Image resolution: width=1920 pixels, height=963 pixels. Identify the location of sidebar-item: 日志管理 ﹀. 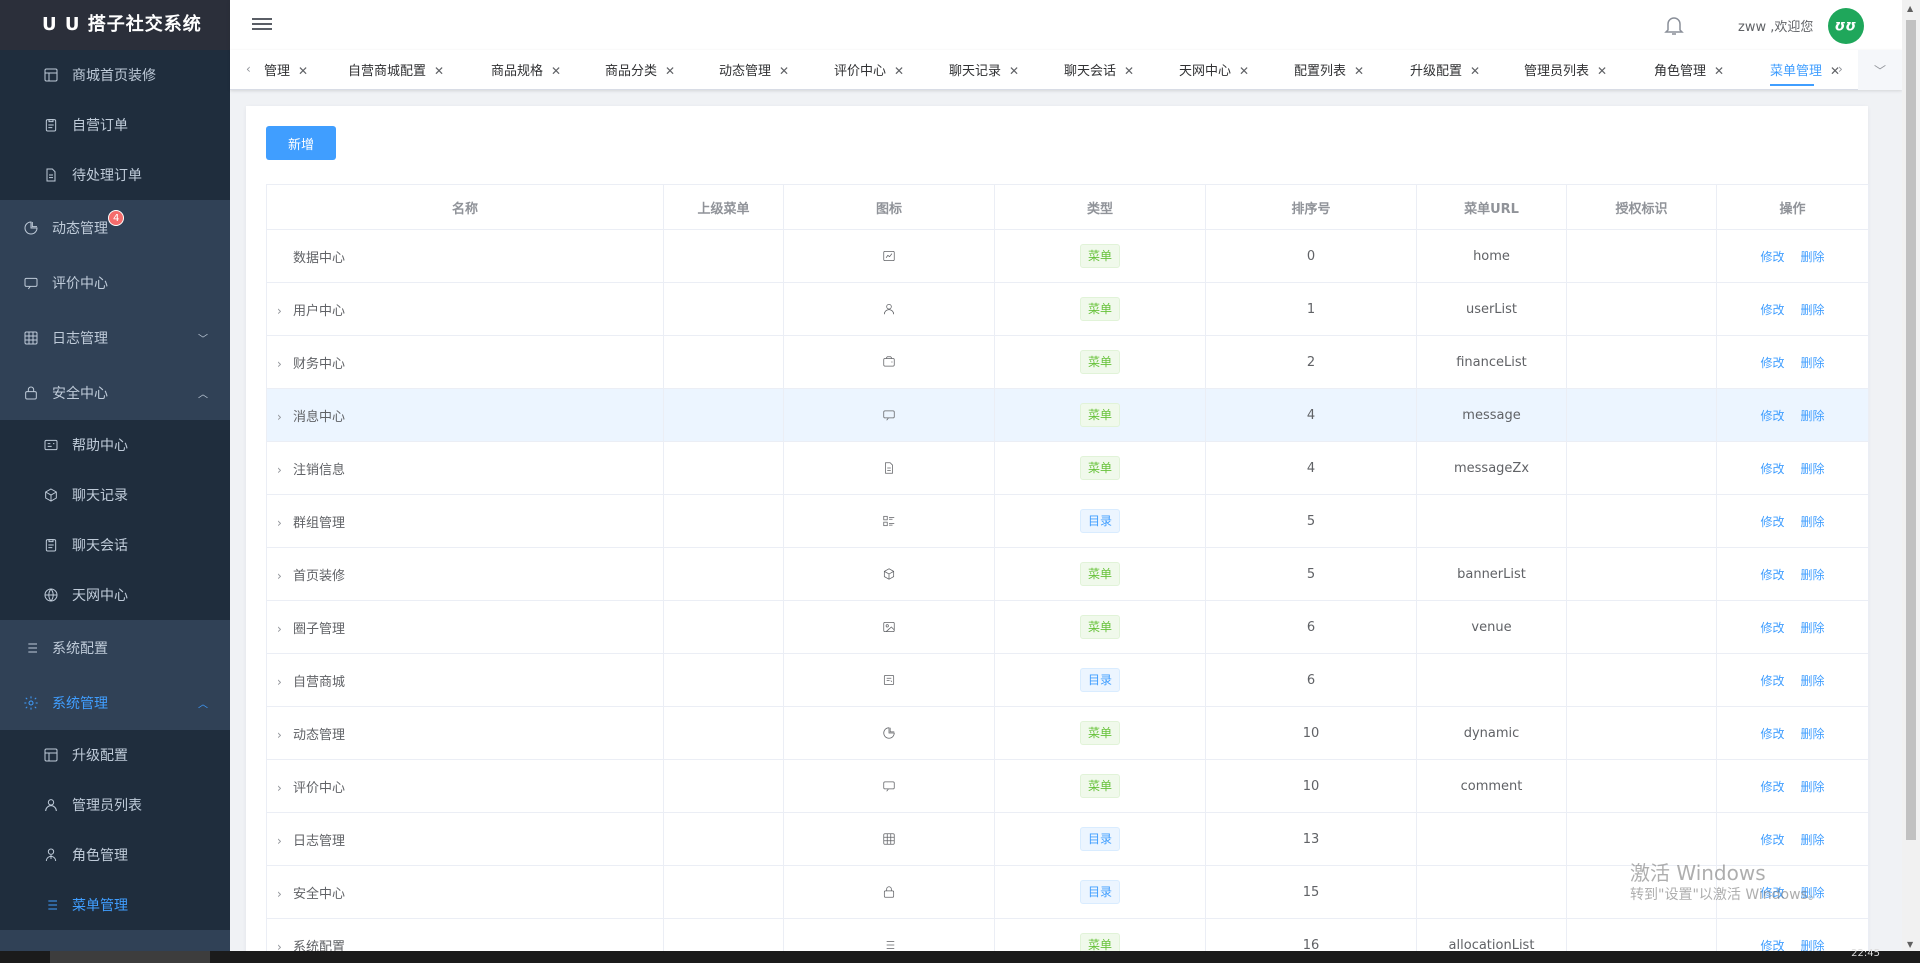
(115, 337).